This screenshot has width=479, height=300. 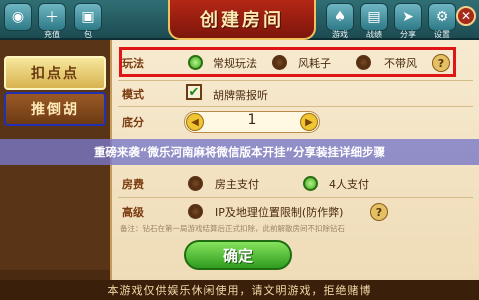 I want to click on option-changgui-label: 常规玩法, so click(x=235, y=63).